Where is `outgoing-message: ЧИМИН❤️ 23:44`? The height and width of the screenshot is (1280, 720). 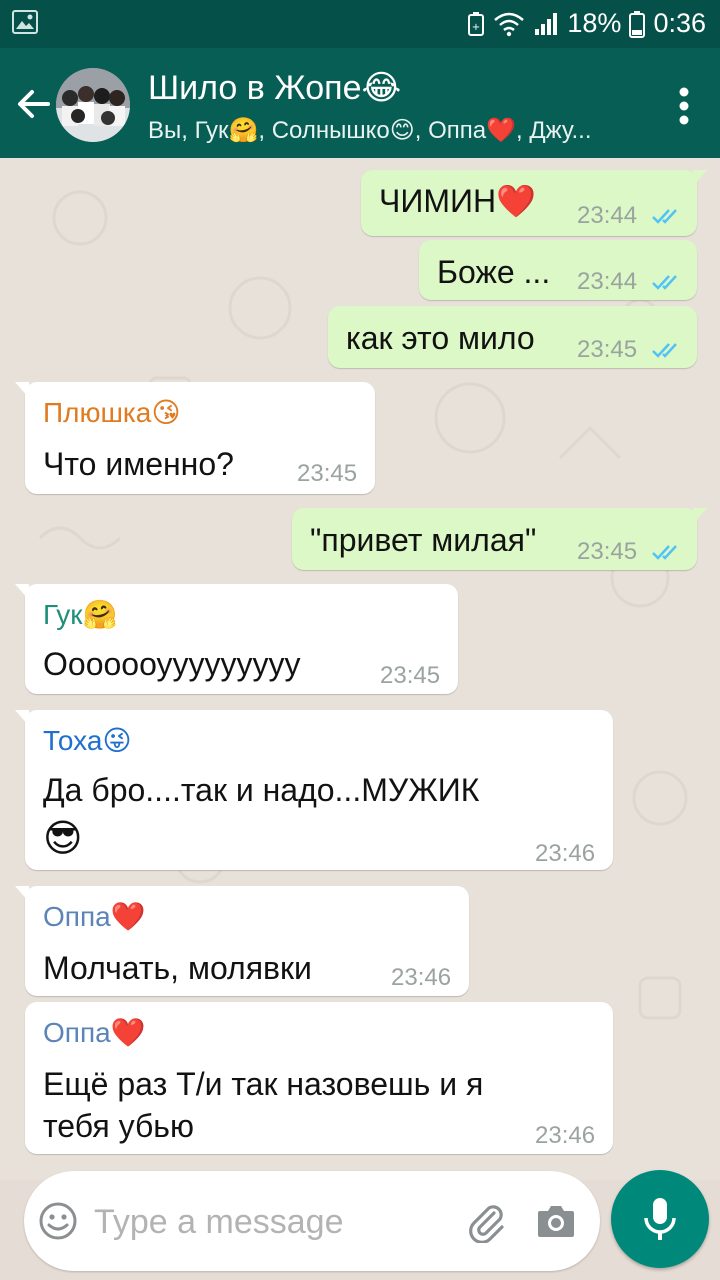 outgoing-message: ЧИМИН❤️ 23:44 is located at coordinates (534, 203).